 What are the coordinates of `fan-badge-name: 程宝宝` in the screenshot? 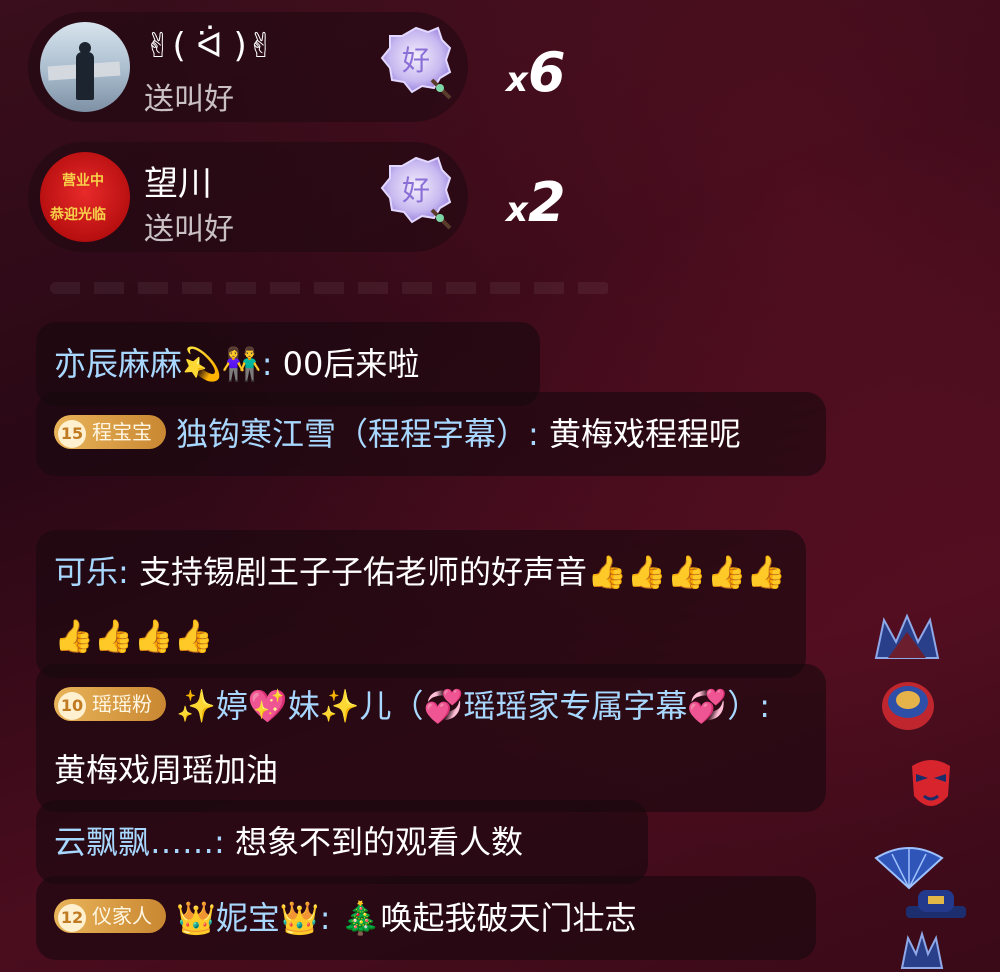 It's located at (122, 432).